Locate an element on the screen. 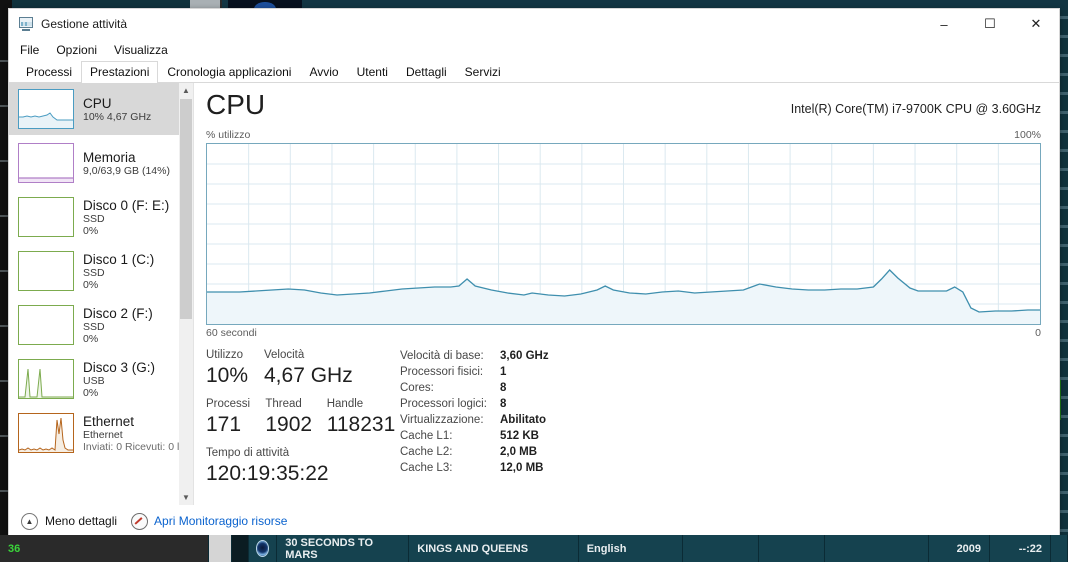 Image resolution: width=1068 pixels, height=562 pixels. handle-value: 118231 is located at coordinates (361, 424).